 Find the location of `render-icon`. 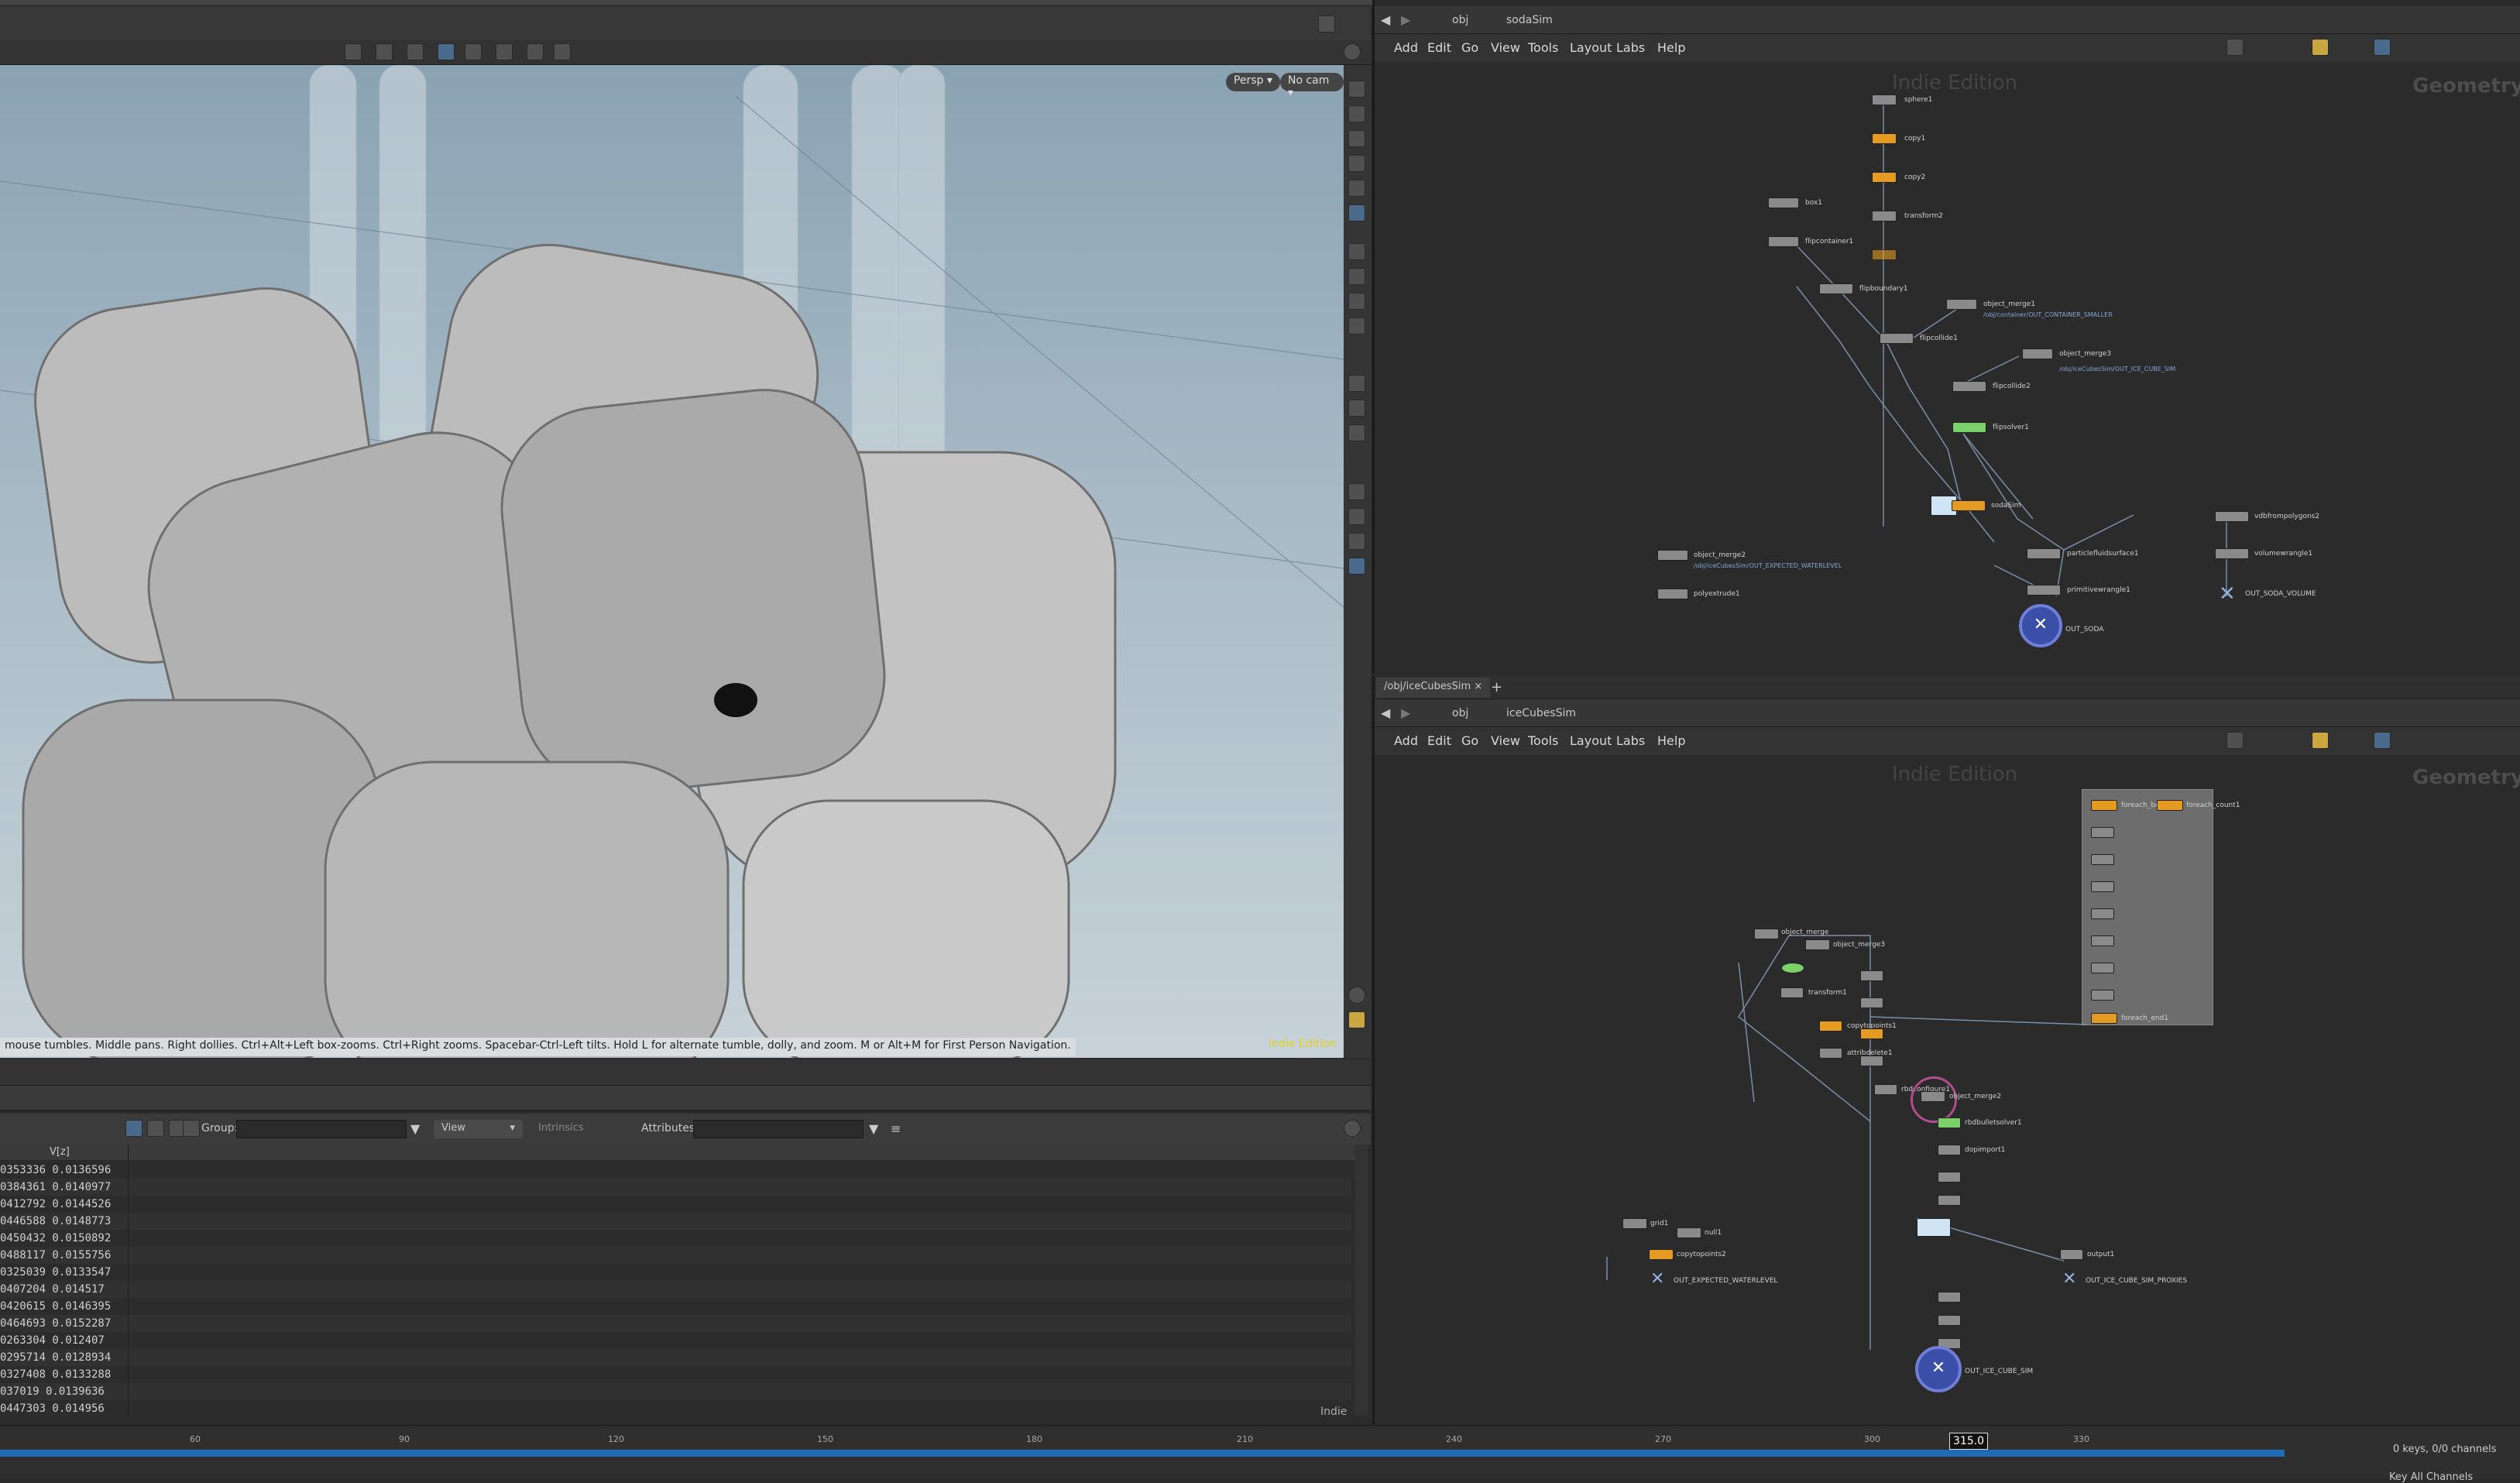

render-icon is located at coordinates (535, 52).